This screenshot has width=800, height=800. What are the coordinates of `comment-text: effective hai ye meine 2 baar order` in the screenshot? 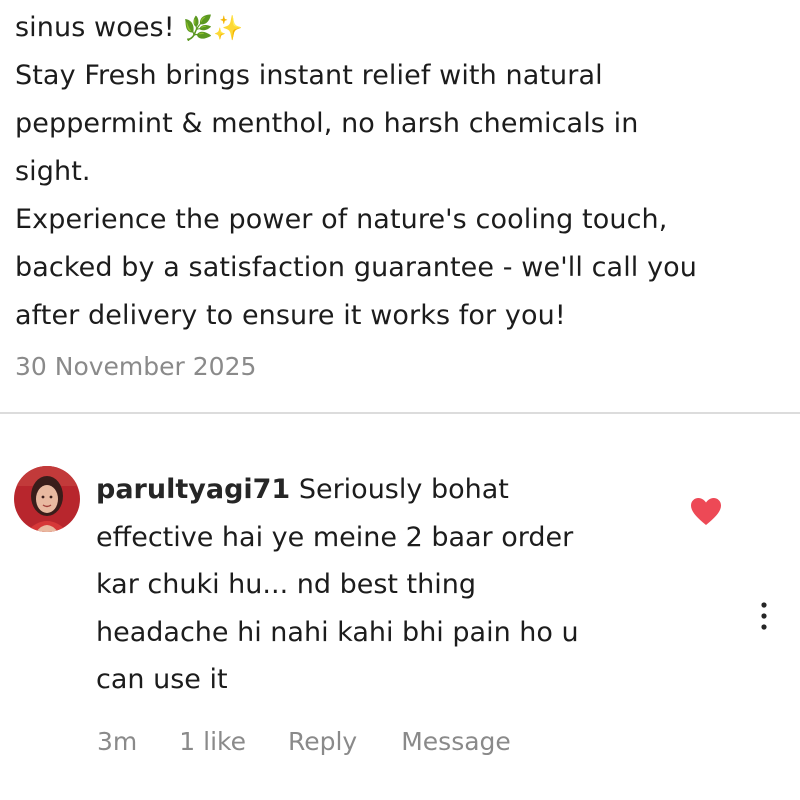 It's located at (335, 537).